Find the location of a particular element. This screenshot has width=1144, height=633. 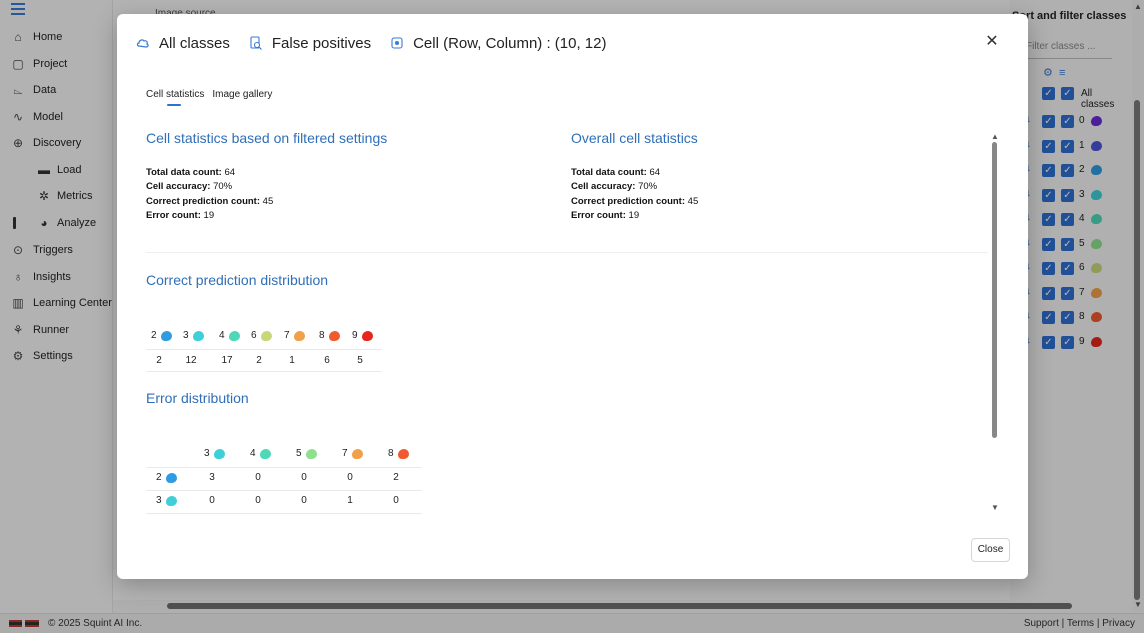

class-label: 6 is located at coordinates (254, 335).